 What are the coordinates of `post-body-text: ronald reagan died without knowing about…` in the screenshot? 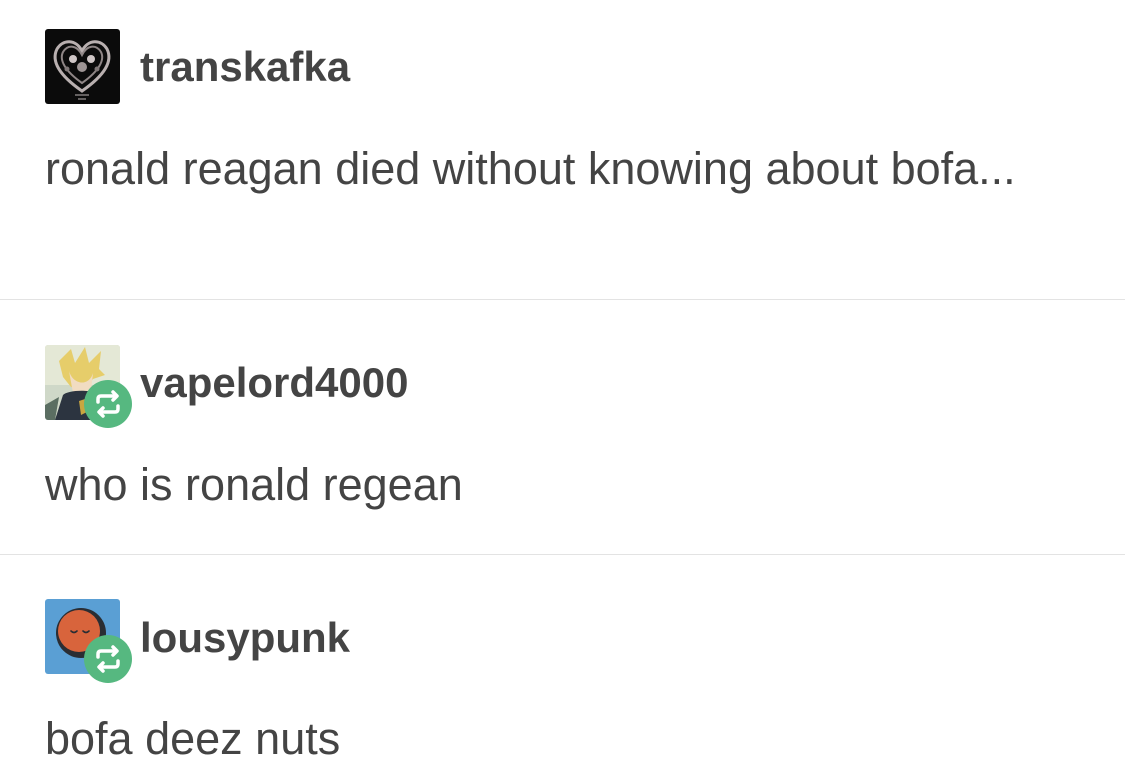 It's located at (530, 168).